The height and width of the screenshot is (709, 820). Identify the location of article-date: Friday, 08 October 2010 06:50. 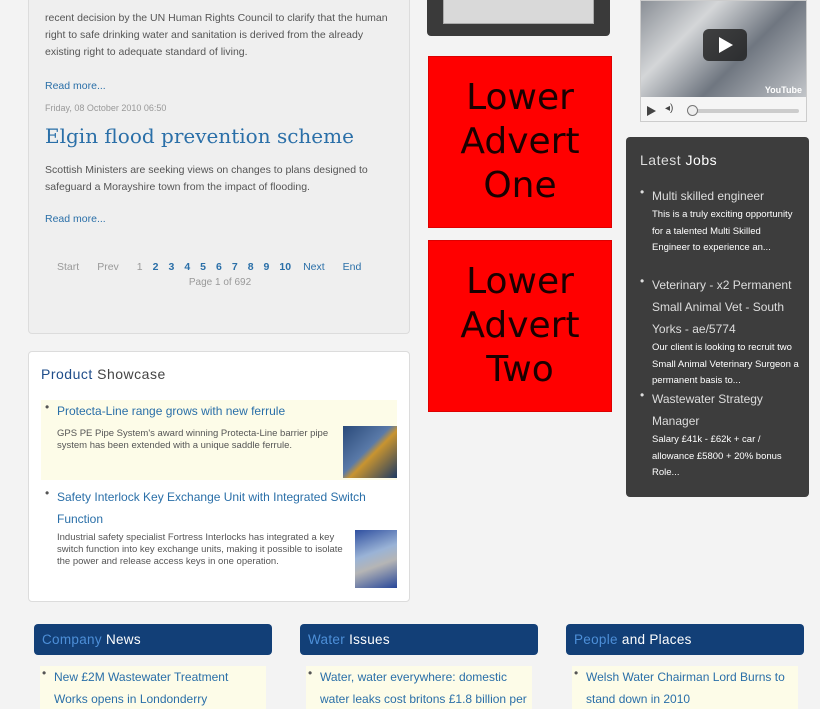
(106, 108).